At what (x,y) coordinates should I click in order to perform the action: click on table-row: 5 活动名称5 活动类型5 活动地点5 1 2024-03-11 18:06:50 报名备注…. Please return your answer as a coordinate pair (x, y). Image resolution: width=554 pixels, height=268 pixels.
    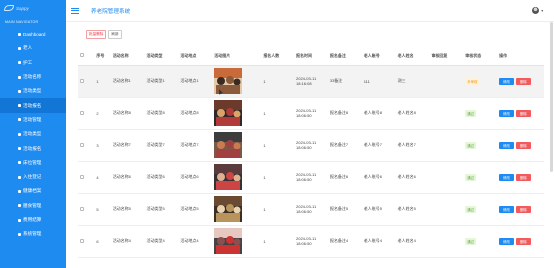
    Looking at the image, I should click on (311, 209).